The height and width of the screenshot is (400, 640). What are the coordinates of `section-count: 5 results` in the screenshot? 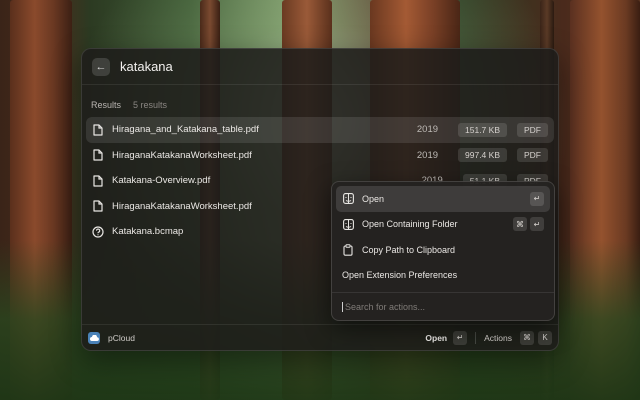 It's located at (150, 105).